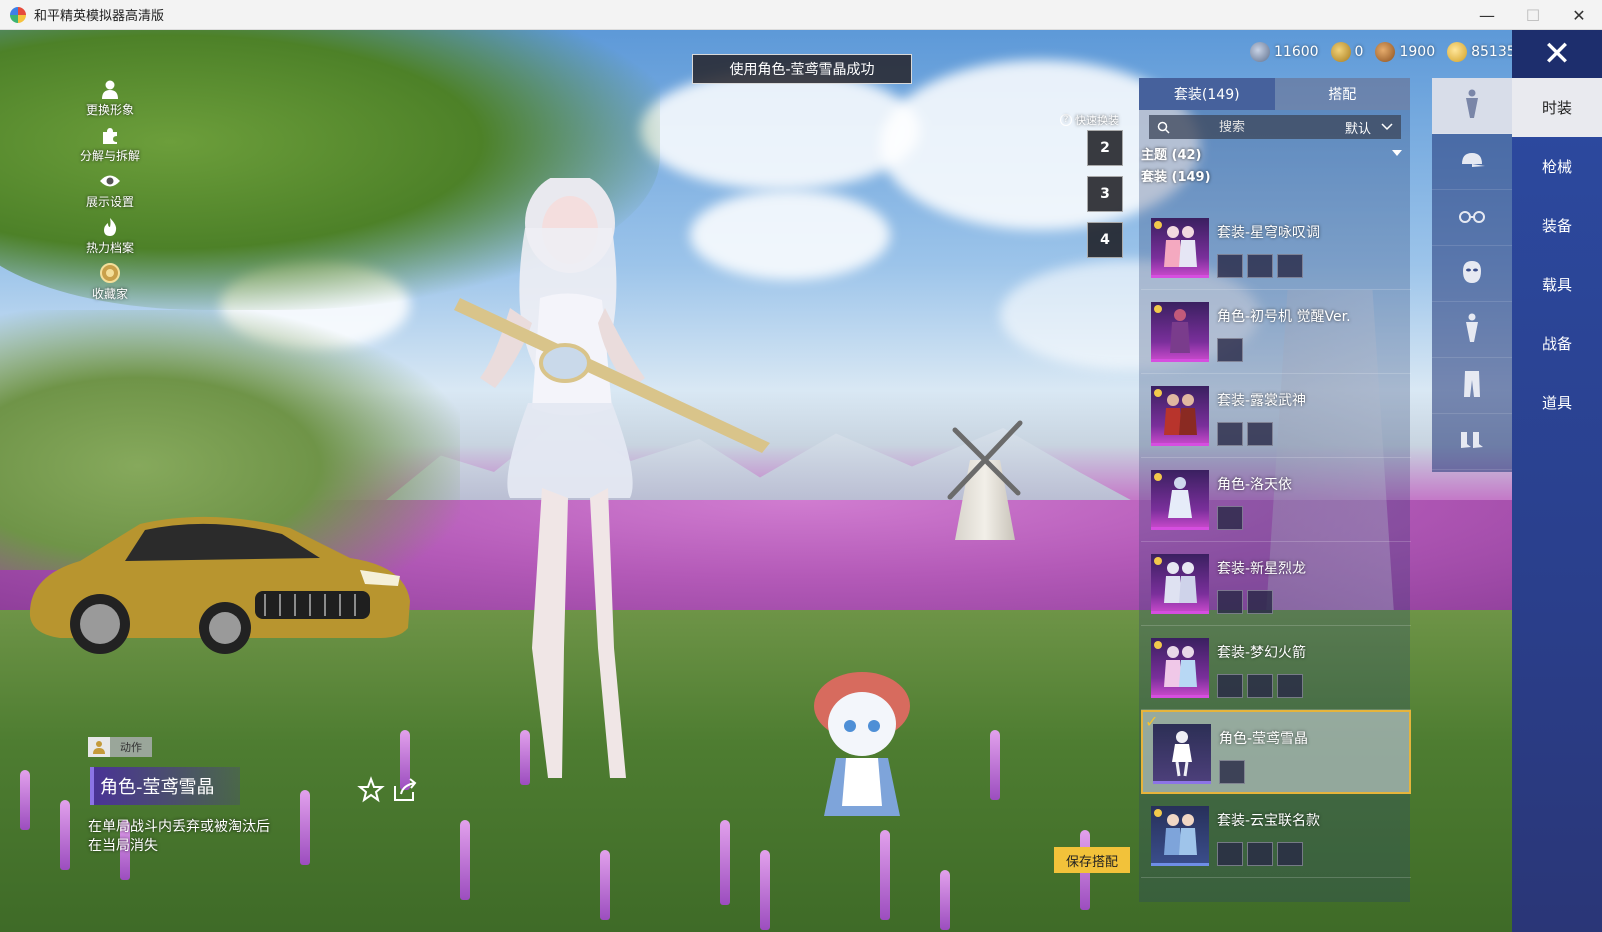  Describe the element at coordinates (1276, 416) in the screenshot. I see `outfit-row: 套装-露裳武神` at that location.